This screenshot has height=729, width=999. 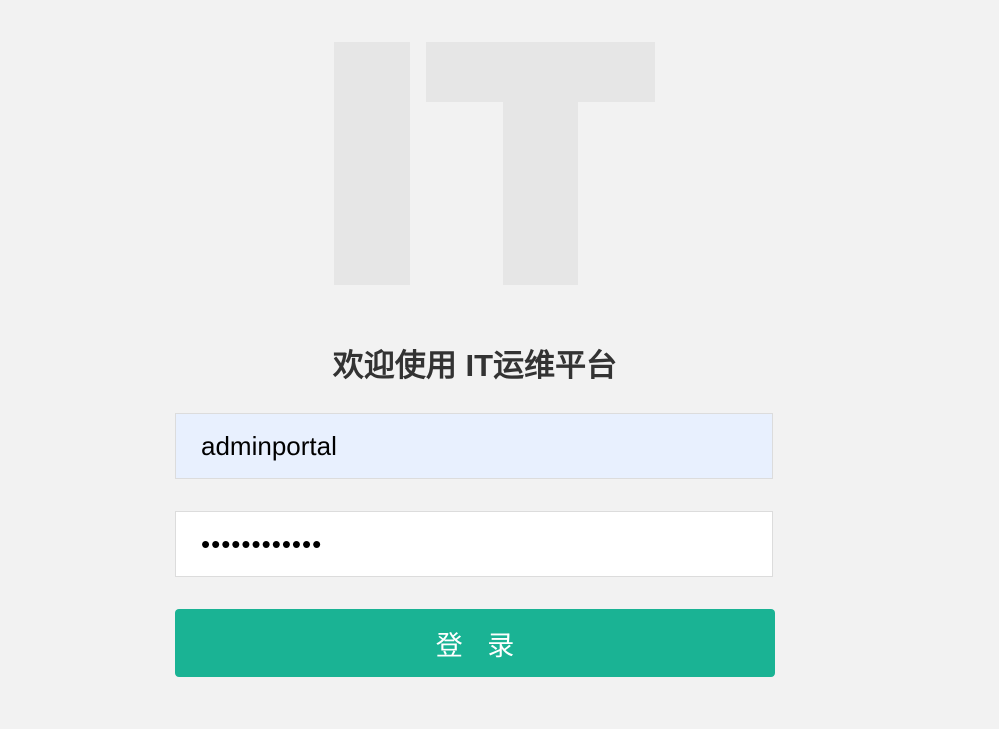 What do you see at coordinates (475, 365) in the screenshot?
I see `welcome-title: 欢迎使用 IT运维平台` at bounding box center [475, 365].